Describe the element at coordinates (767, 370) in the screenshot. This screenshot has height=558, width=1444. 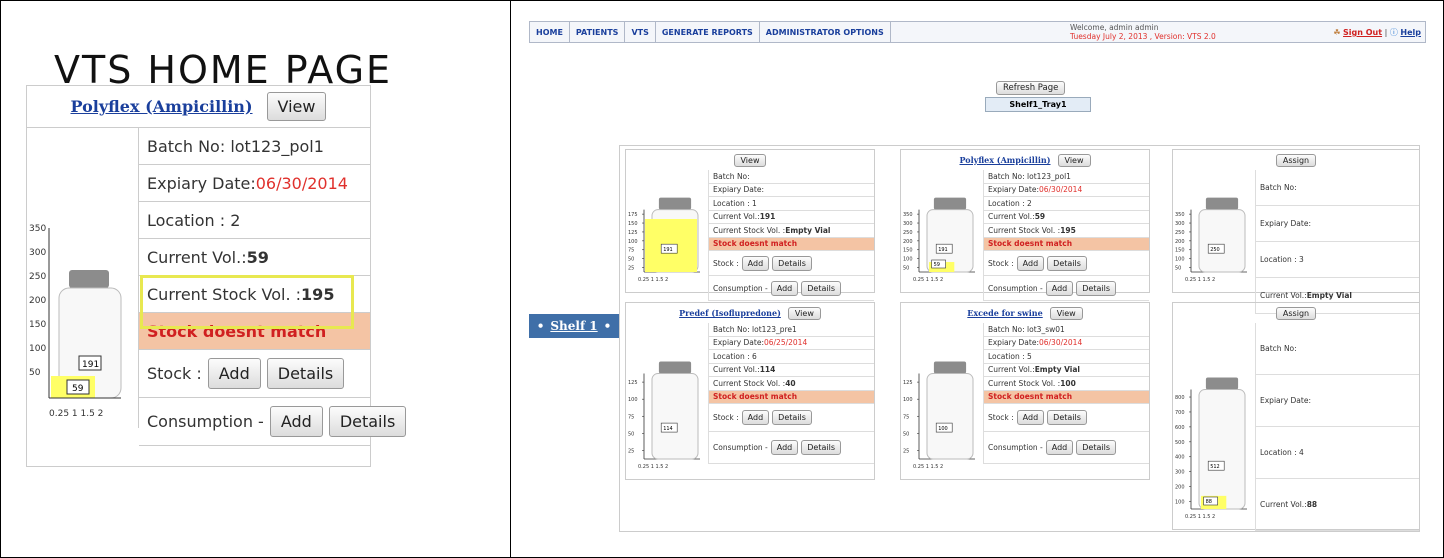
I see `current-vol-value: 114` at that location.